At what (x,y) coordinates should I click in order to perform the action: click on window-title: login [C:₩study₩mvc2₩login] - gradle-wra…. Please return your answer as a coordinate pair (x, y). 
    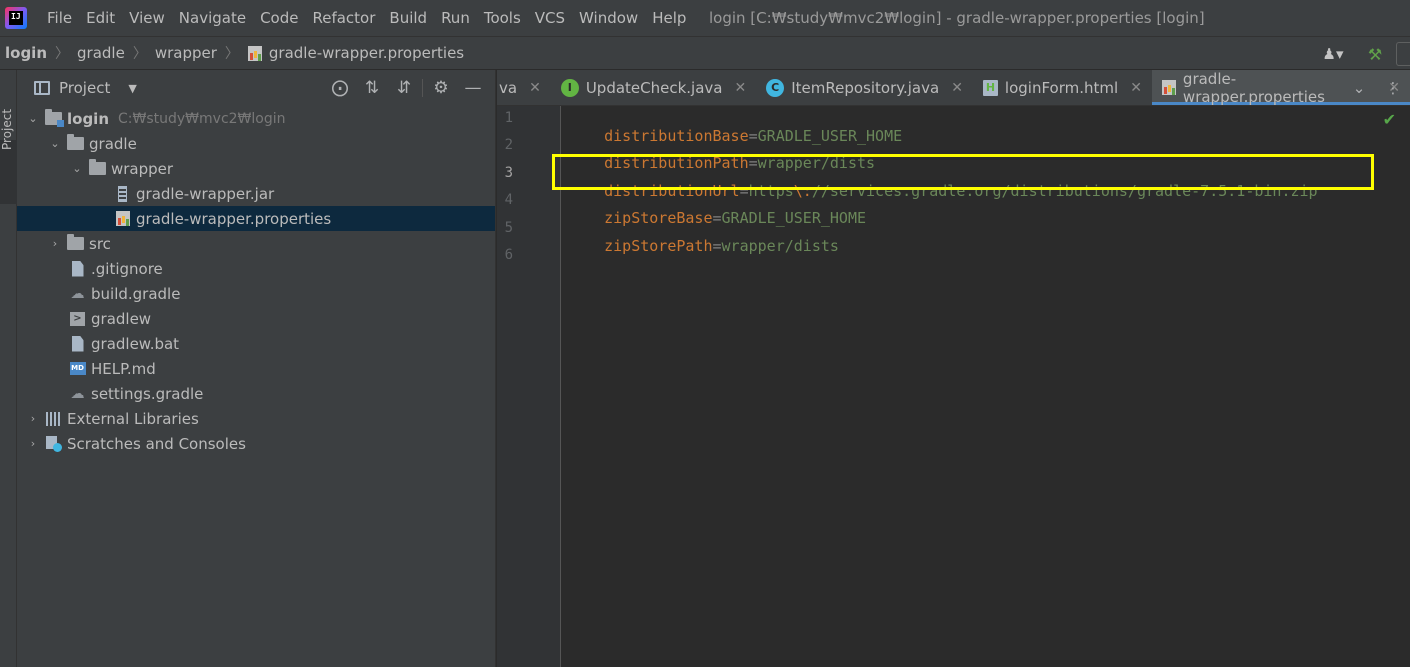
    Looking at the image, I should click on (957, 18).